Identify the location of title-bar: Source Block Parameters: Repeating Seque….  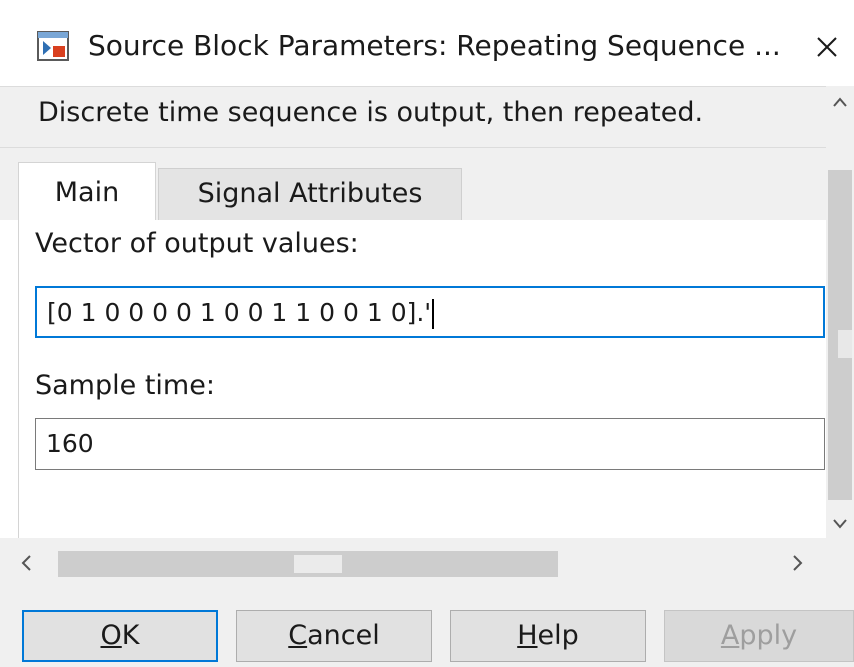
(427, 45).